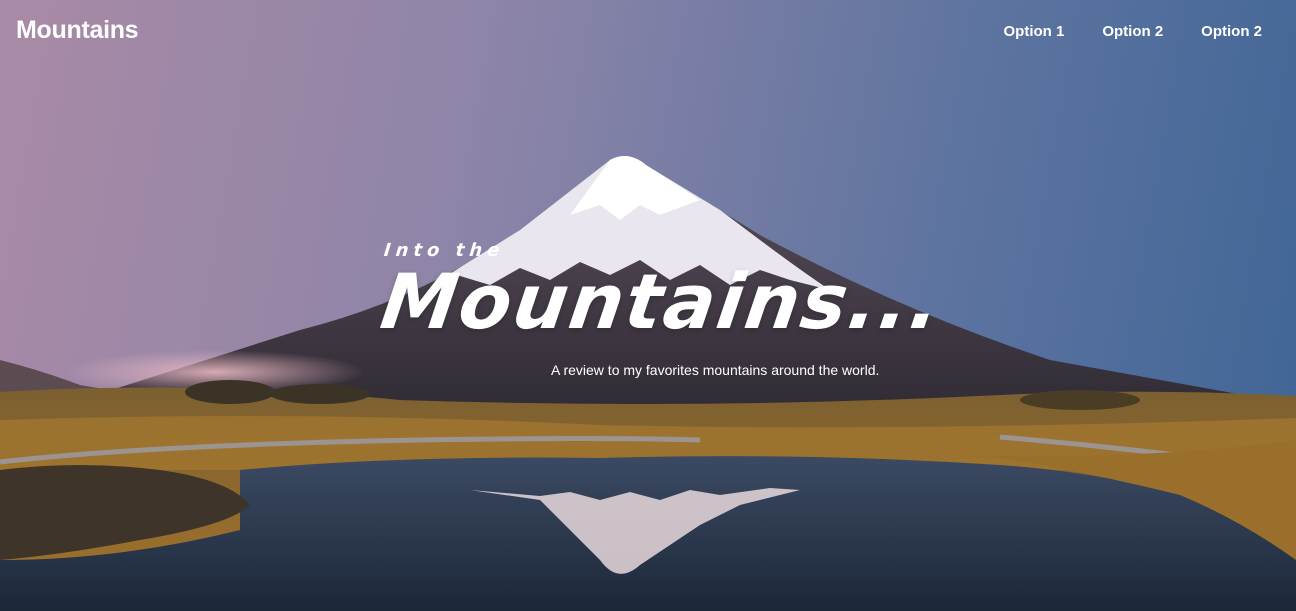  I want to click on top-navbar: Mountains Option 1 Option 2 Option 2, so click(648, 32).